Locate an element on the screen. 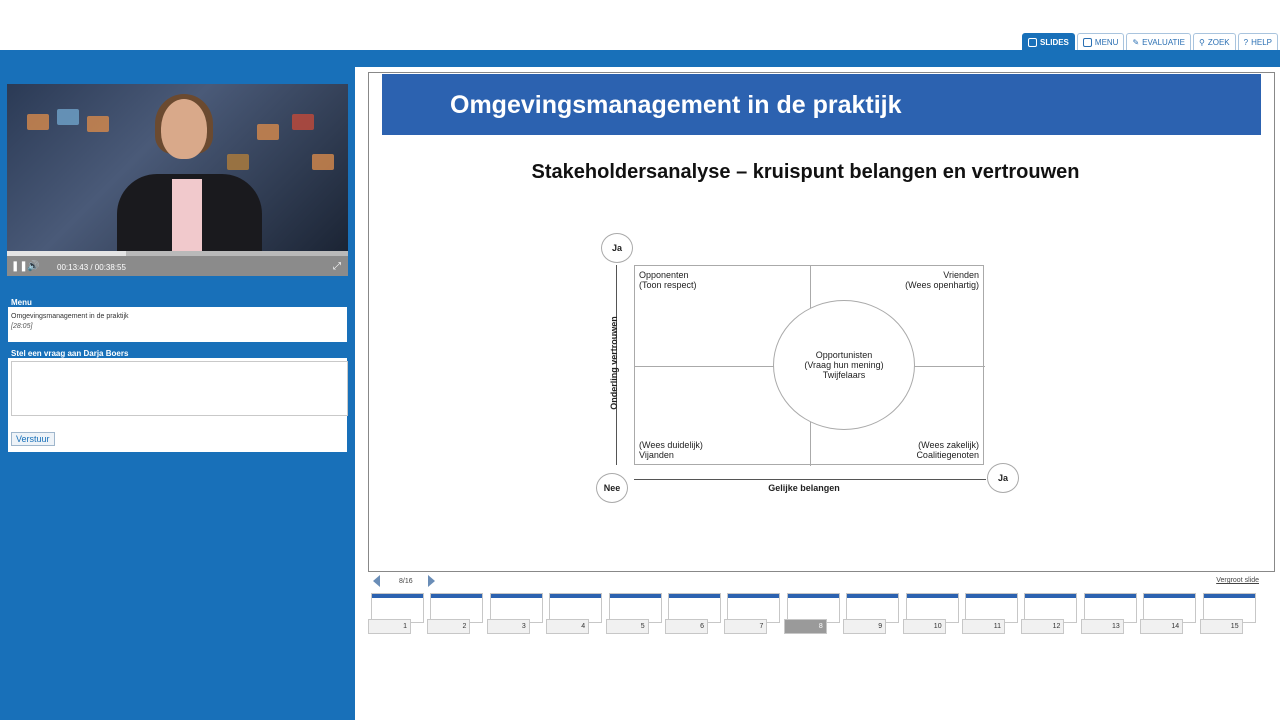 The height and width of the screenshot is (720, 1280). question-panel: Stel een vraag aan Darja Boers Verstuur is located at coordinates (177, 400).